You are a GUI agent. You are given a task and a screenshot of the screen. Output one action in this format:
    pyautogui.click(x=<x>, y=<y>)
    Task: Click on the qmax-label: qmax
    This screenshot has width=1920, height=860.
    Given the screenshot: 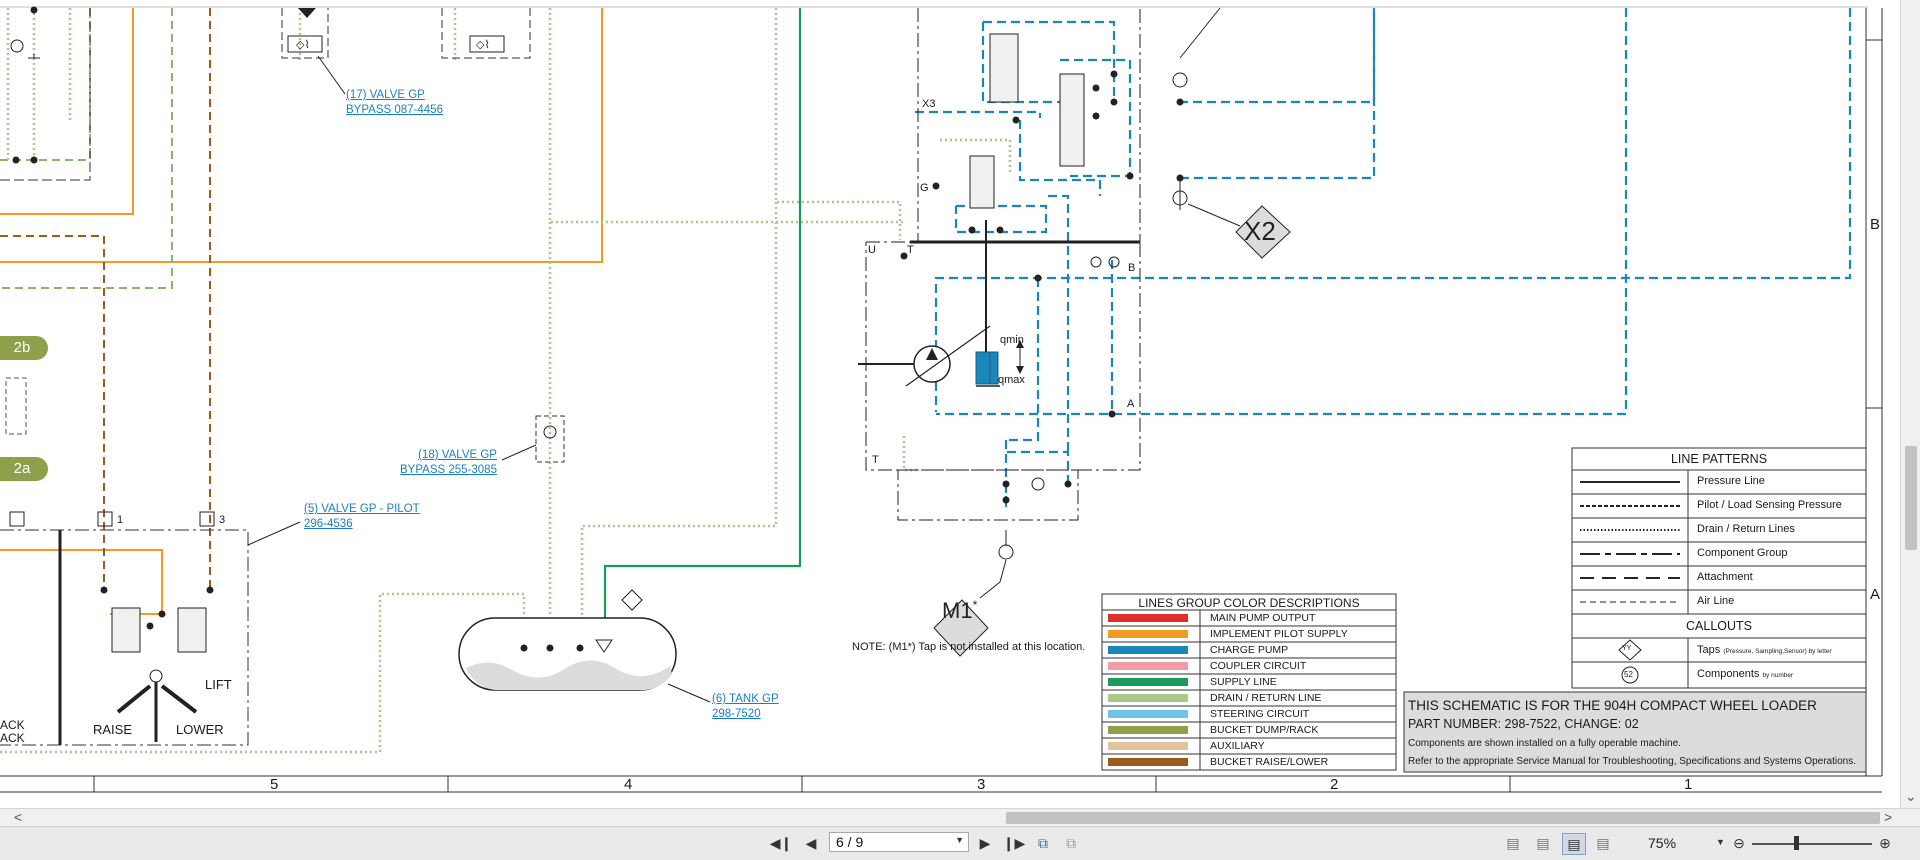 What is the action you would take?
    pyautogui.click(x=1011, y=380)
    